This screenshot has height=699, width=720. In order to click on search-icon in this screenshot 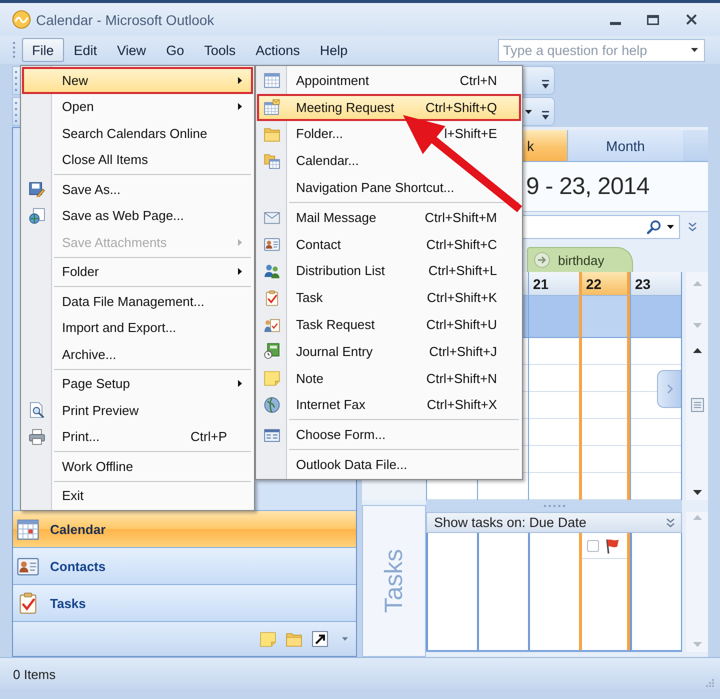, I will do `click(654, 227)`.